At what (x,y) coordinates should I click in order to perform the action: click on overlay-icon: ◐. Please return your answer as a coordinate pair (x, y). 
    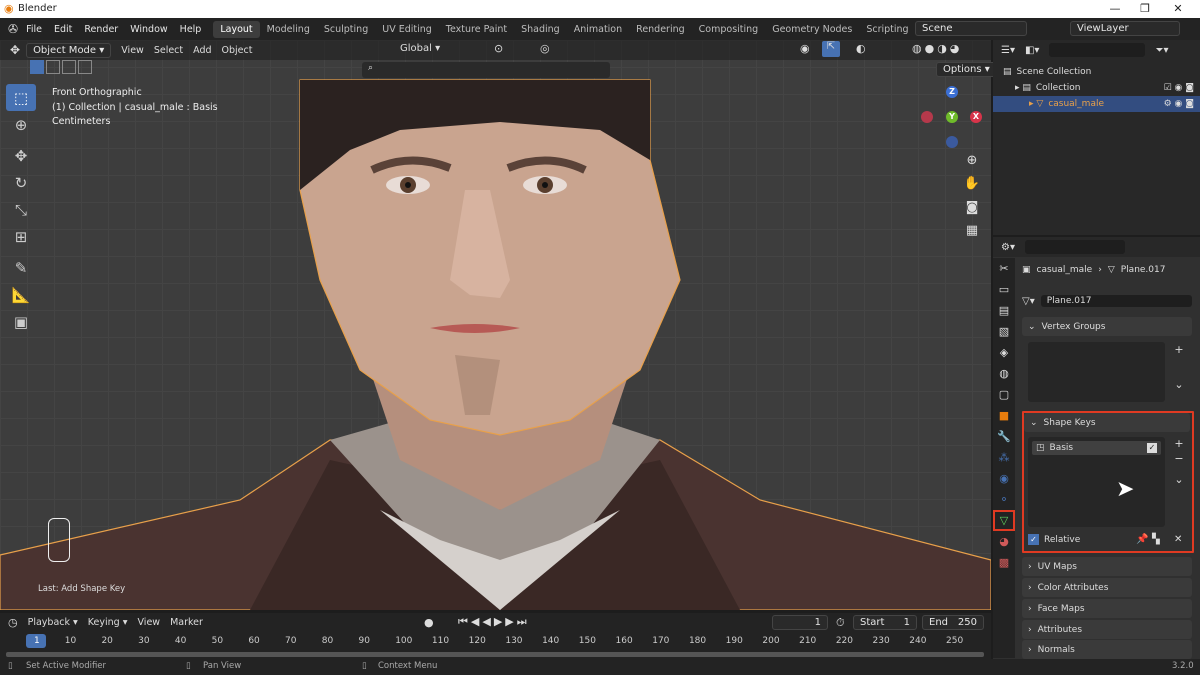
    Looking at the image, I should click on (861, 48).